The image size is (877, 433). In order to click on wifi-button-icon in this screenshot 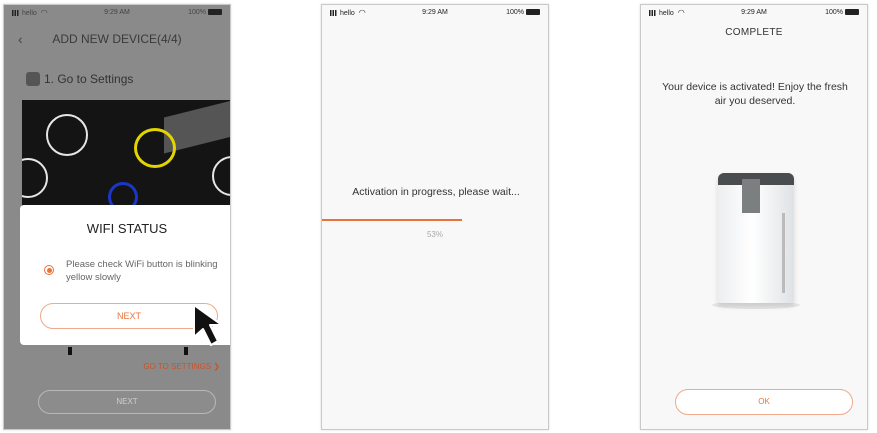, I will do `click(155, 148)`.